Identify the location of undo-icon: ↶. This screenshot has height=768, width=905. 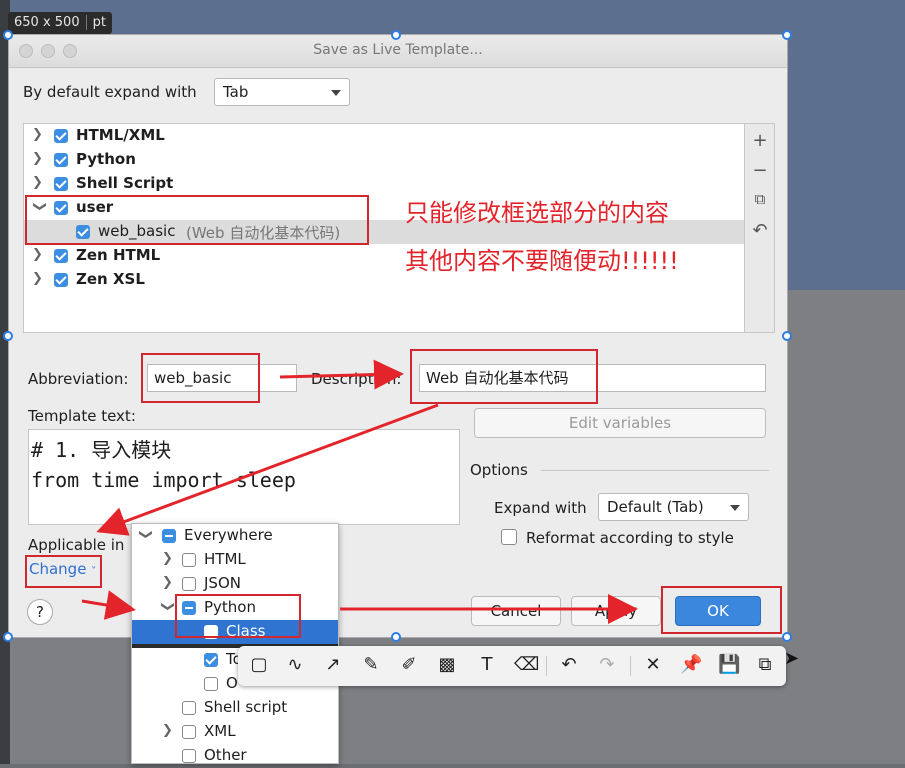
(569, 665).